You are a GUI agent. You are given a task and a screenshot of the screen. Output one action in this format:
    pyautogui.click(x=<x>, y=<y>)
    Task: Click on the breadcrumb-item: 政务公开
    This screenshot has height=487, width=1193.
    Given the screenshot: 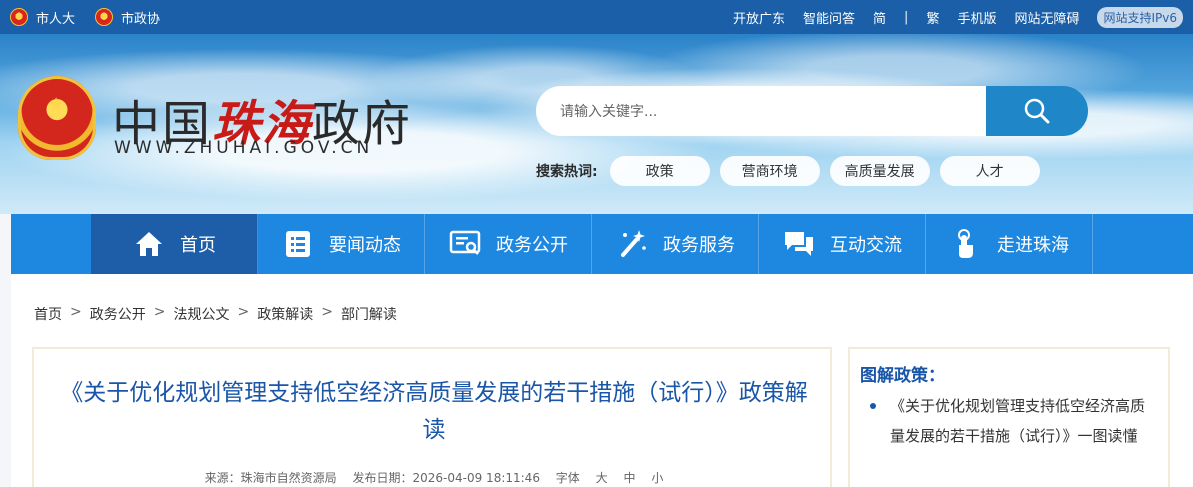 What is the action you would take?
    pyautogui.click(x=118, y=314)
    